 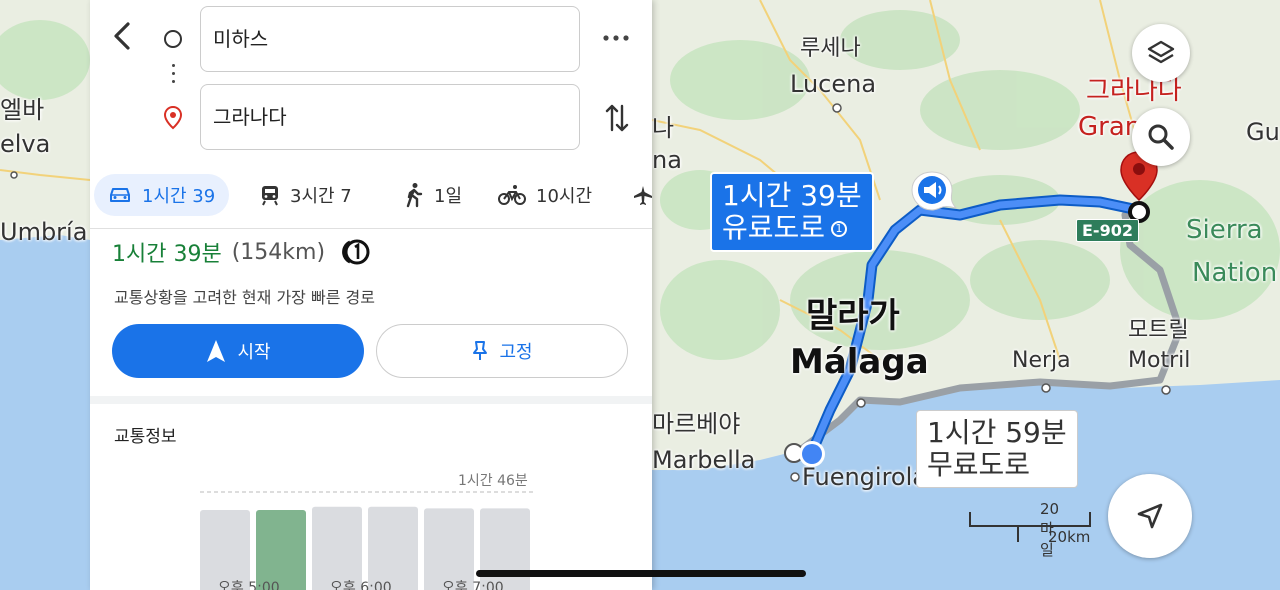 I want to click on navigation-icon, so click(x=216, y=351).